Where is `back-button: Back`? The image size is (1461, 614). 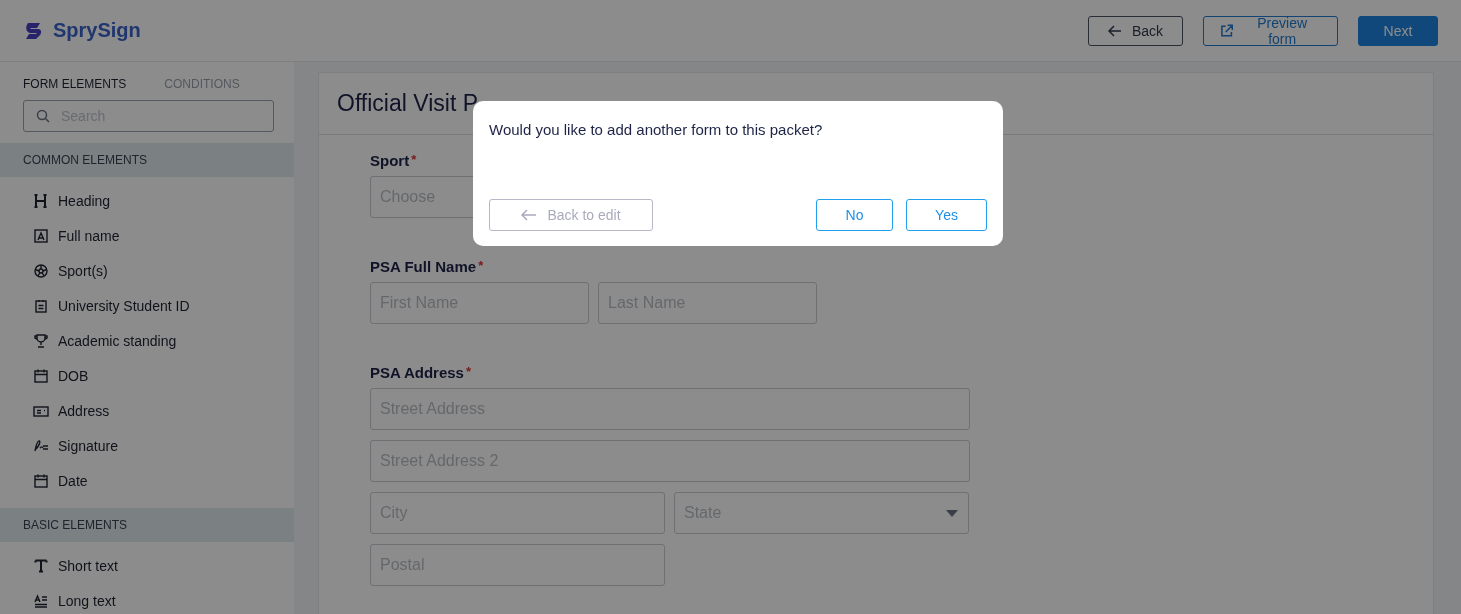 back-button: Back is located at coordinates (1135, 30).